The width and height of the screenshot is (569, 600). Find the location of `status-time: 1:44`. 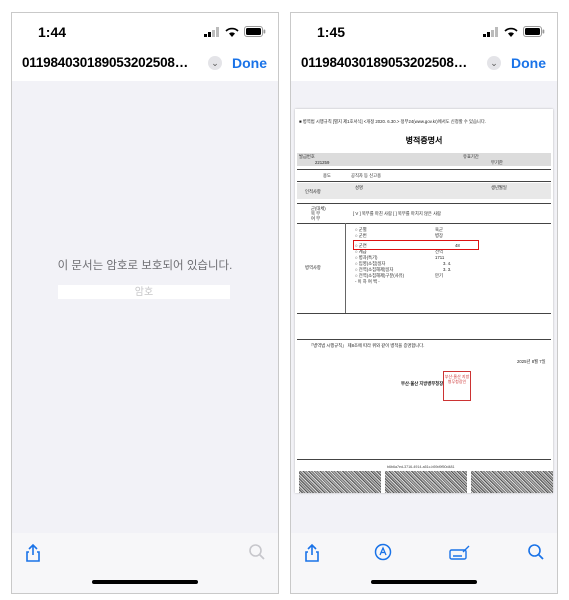

status-time: 1:44 is located at coordinates (52, 32).